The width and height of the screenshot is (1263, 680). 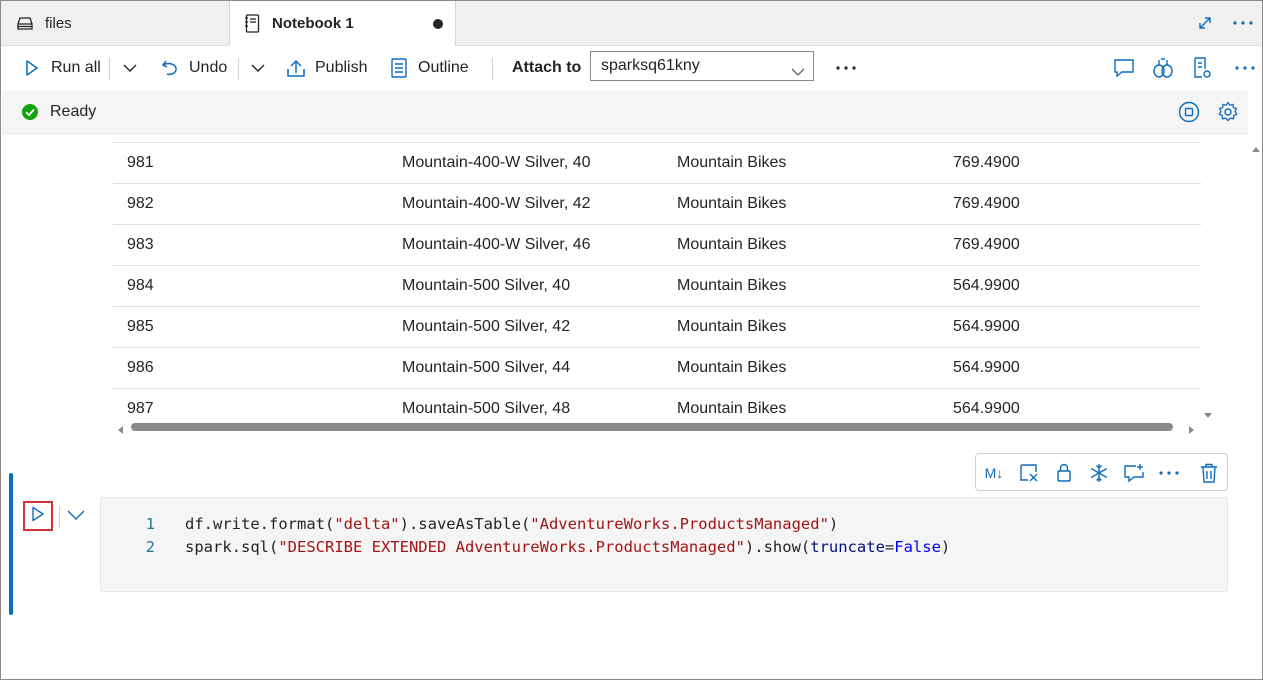 I want to click on table-cell: Mountain-400-W Silver, 42, so click(x=496, y=203).